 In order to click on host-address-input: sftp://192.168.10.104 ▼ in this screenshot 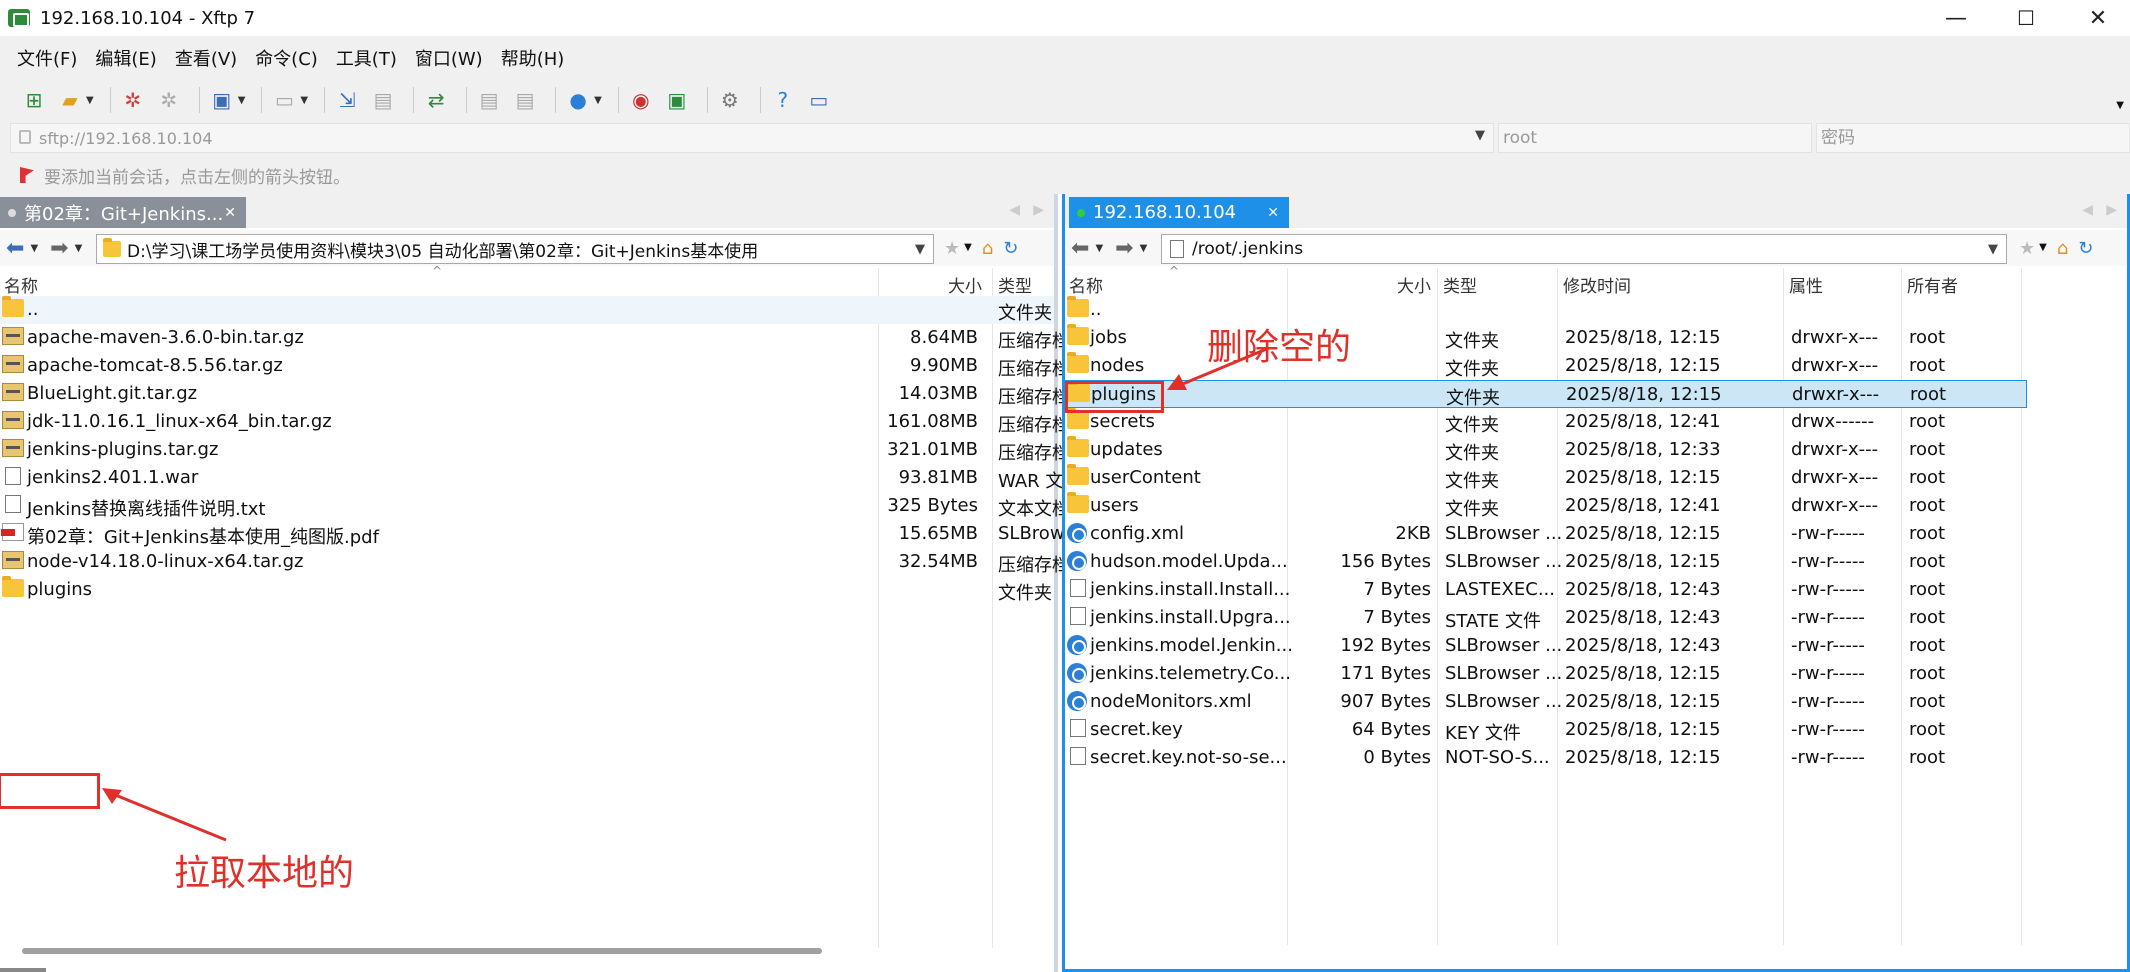, I will do `click(752, 138)`.